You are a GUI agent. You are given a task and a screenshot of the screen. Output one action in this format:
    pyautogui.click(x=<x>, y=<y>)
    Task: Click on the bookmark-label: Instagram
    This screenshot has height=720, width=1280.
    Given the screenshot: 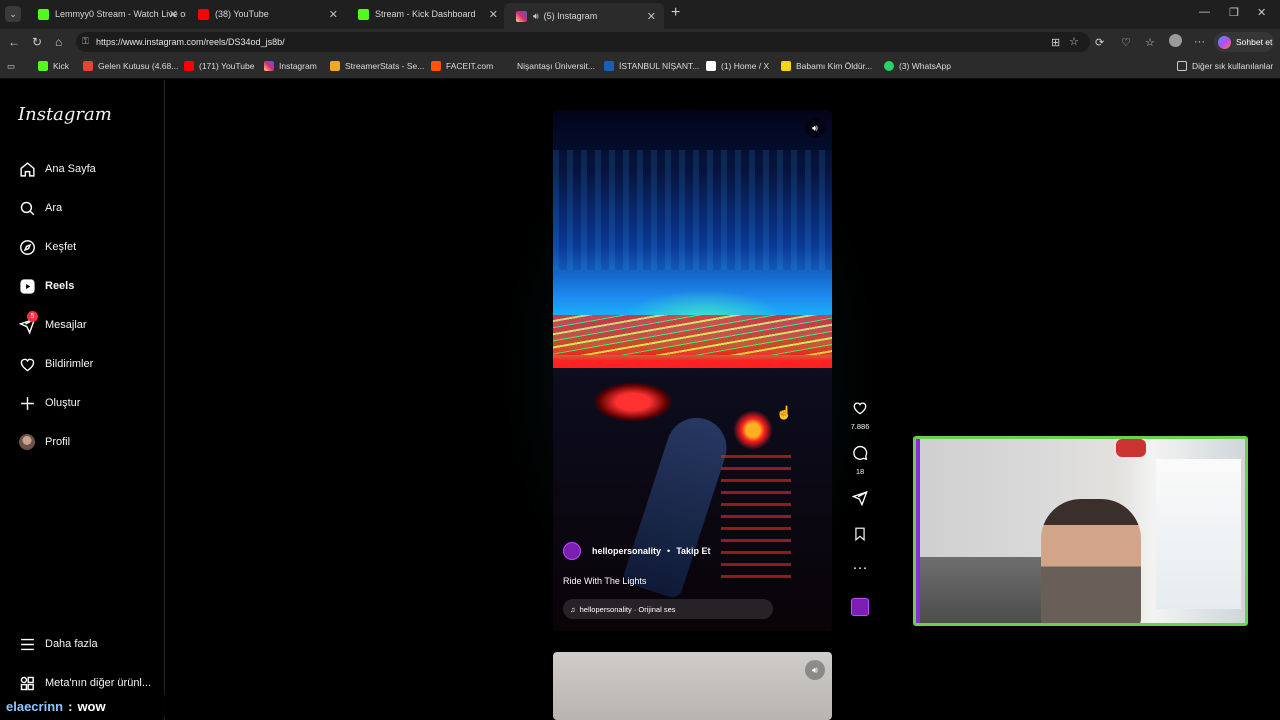 What is the action you would take?
    pyautogui.click(x=298, y=66)
    